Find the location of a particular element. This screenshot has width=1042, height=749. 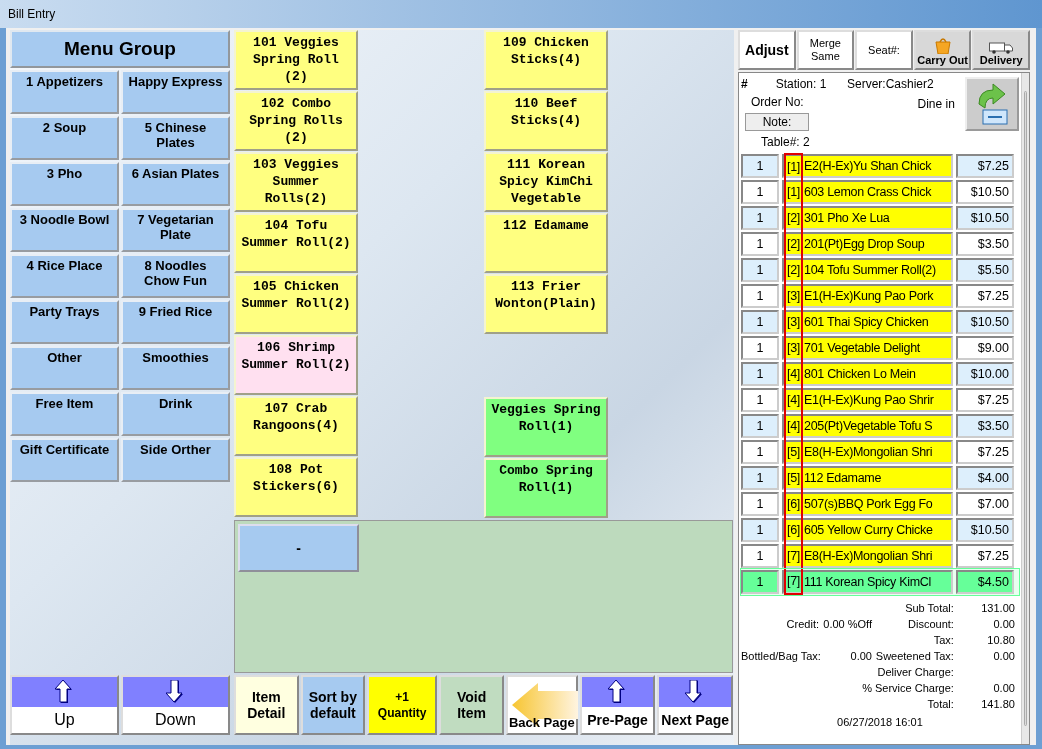

price-cell: $5.50 is located at coordinates (985, 270).